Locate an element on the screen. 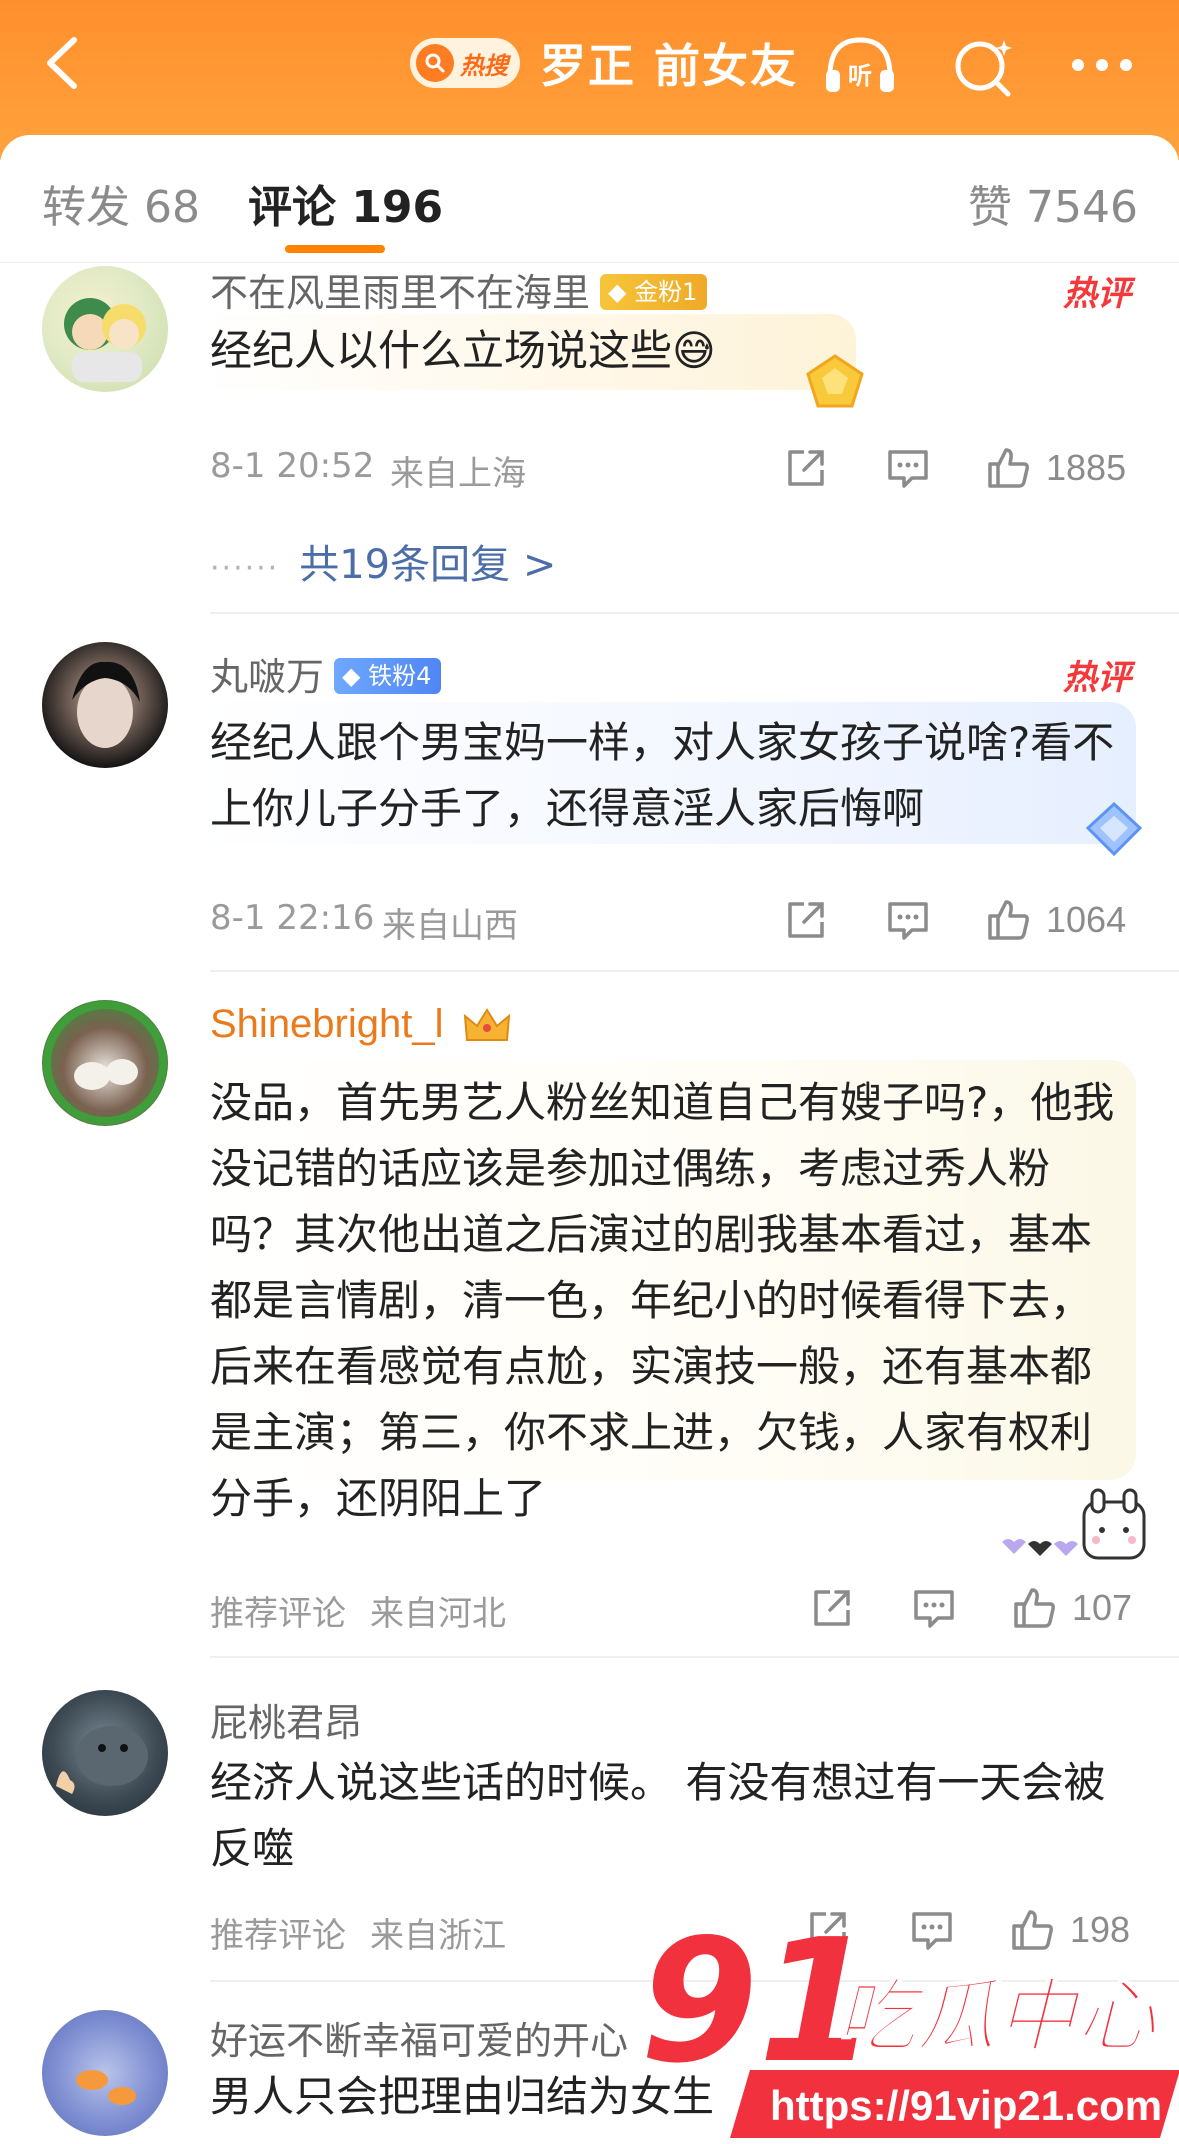  hot-search-title: 热搜 罗正 前女友 is located at coordinates (604, 63).